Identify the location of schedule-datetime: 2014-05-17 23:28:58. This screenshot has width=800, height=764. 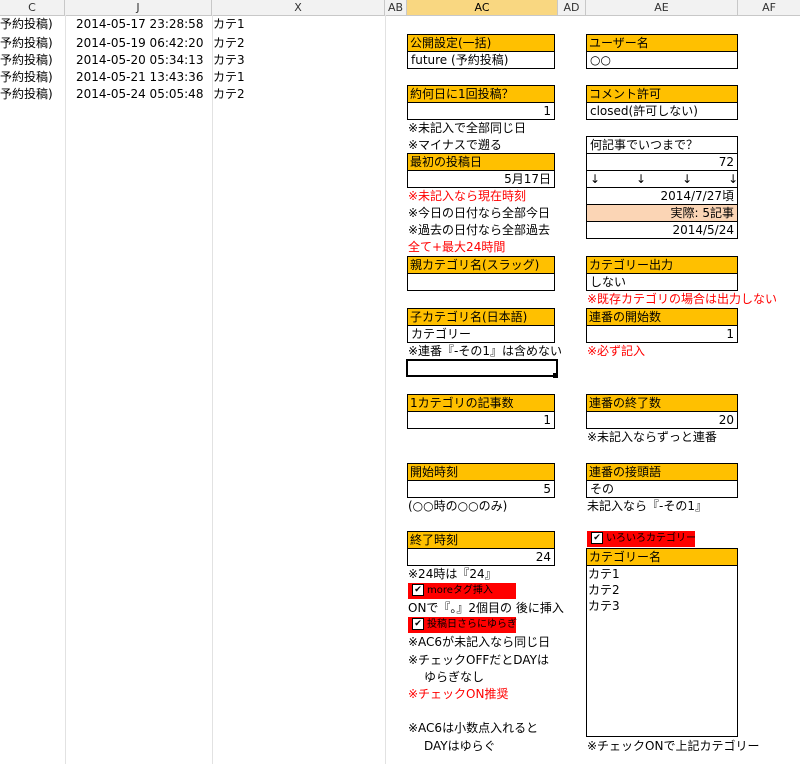
(139, 24).